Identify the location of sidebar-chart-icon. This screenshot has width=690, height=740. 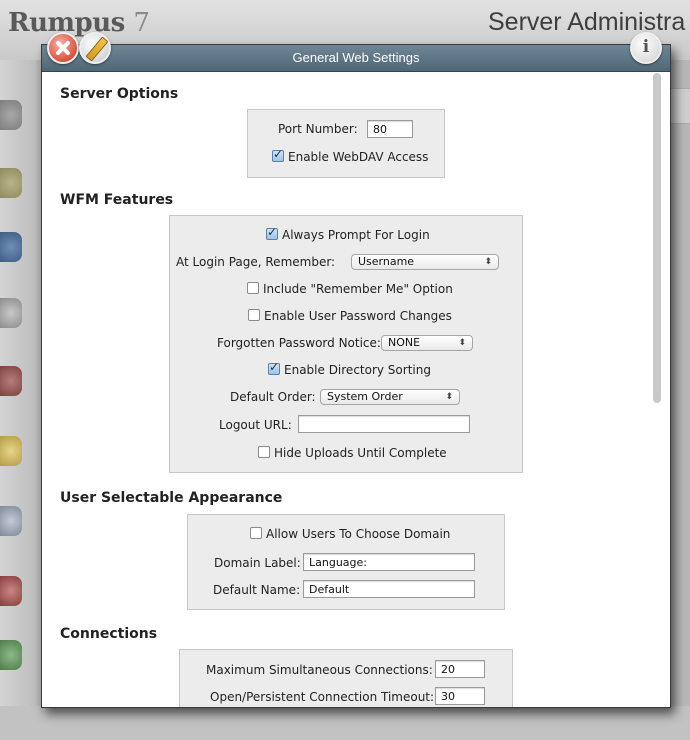
(11, 591).